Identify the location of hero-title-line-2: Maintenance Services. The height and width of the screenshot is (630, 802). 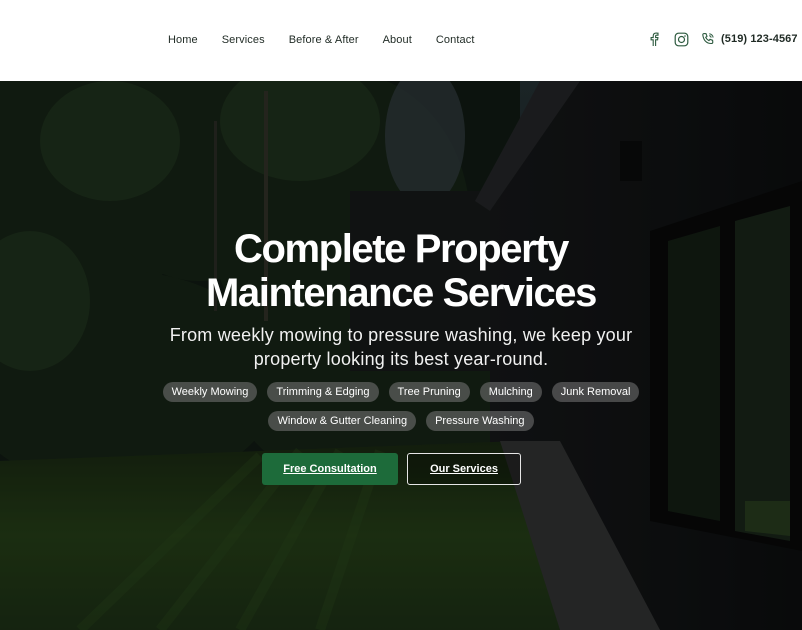
(401, 293).